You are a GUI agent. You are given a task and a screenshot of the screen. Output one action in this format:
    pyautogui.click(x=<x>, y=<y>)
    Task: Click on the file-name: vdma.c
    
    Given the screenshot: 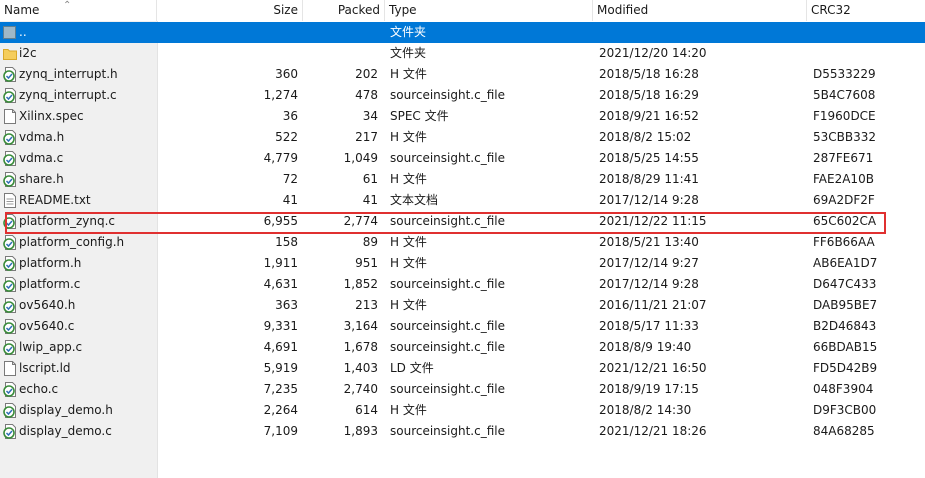 What is the action you would take?
    pyautogui.click(x=41, y=158)
    